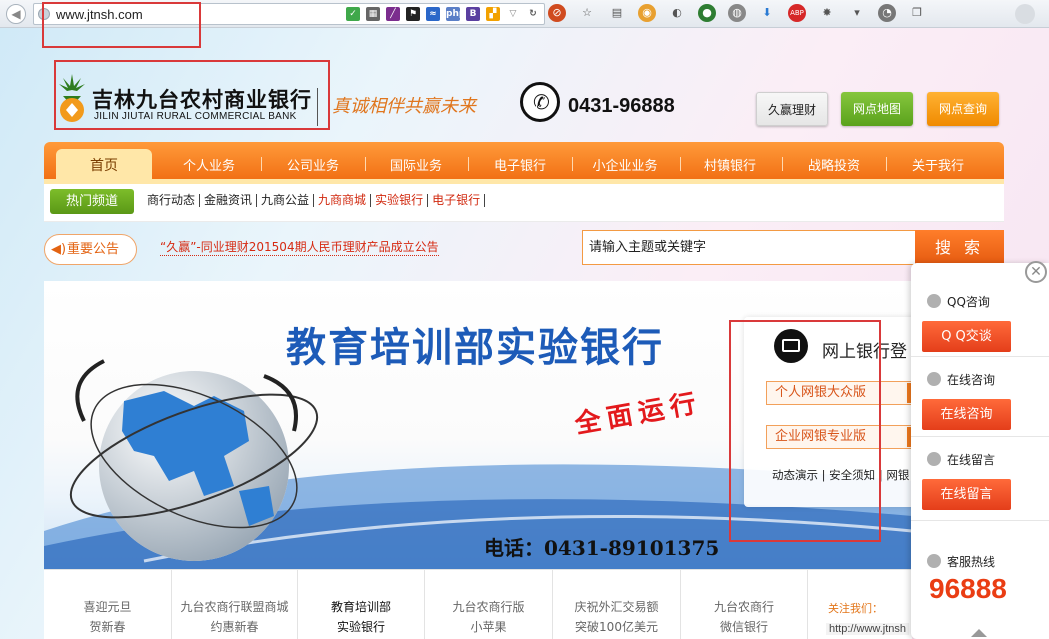 Image resolution: width=1049 pixels, height=639 pixels. I want to click on nav-international: 国际业务, so click(416, 164).